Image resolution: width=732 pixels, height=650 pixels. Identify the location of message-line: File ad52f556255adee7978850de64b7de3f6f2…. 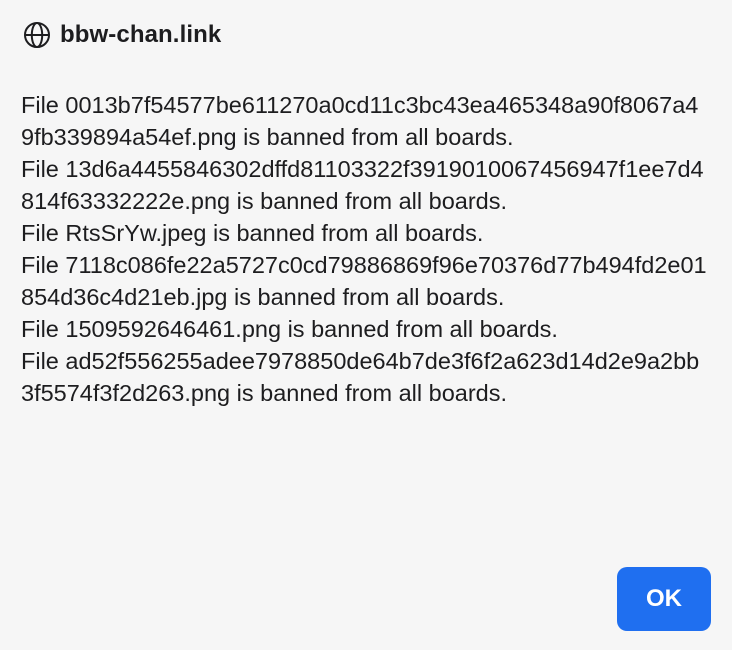
(360, 377).